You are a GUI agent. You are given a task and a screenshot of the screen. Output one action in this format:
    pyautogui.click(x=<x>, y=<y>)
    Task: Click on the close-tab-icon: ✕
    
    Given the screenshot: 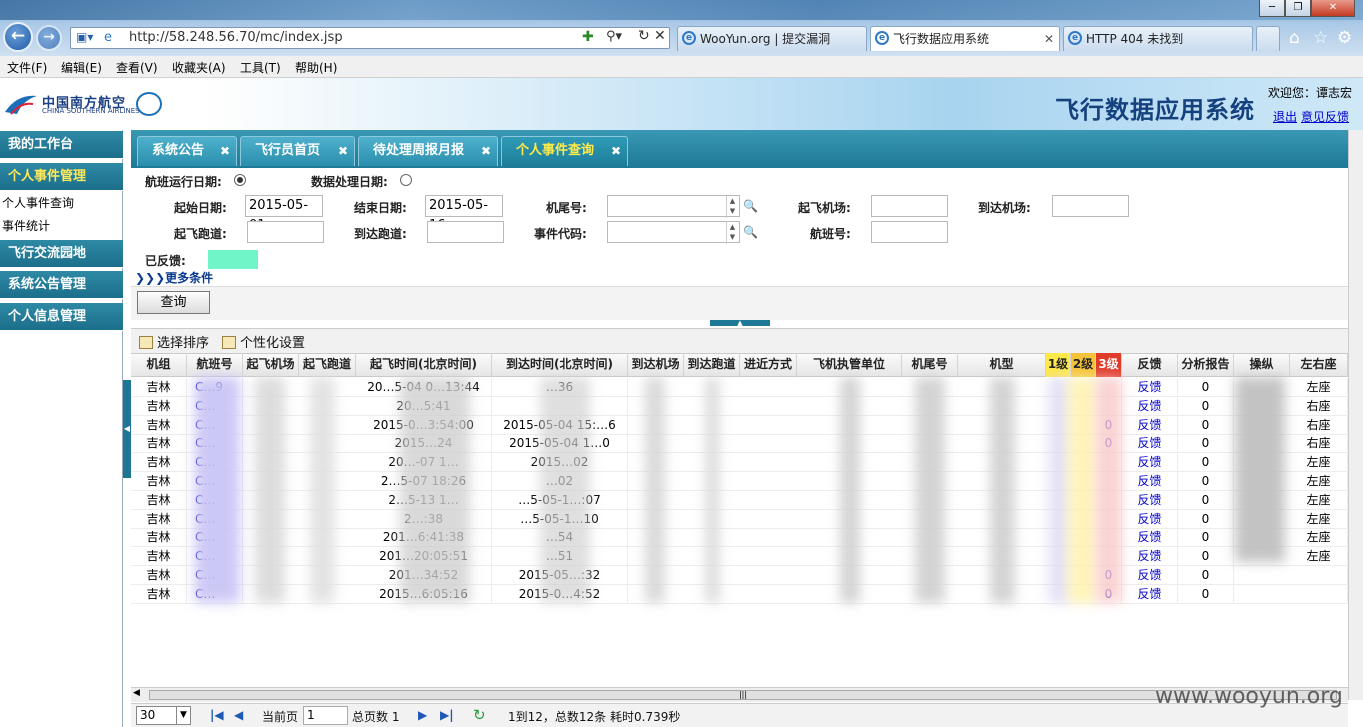 What is the action you would take?
    pyautogui.click(x=1049, y=39)
    